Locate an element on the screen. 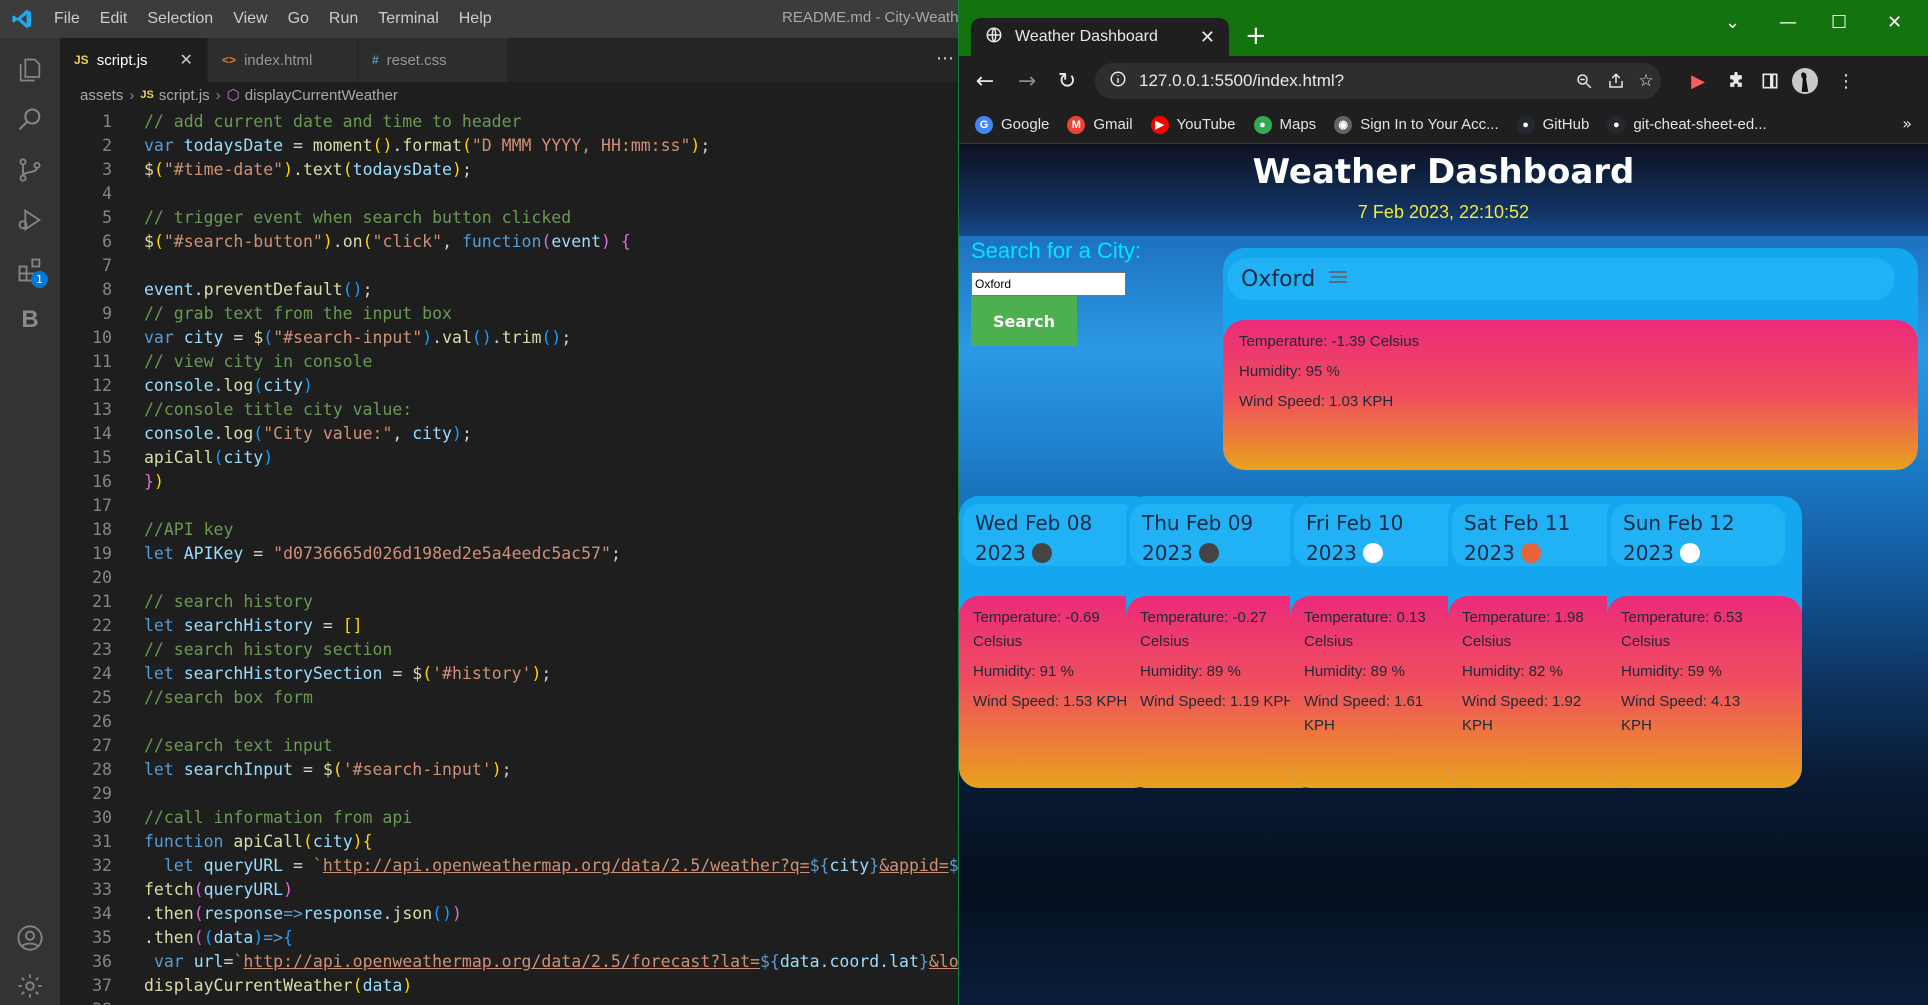 The image size is (1928, 1005). code-line: 26 is located at coordinates (509, 722).